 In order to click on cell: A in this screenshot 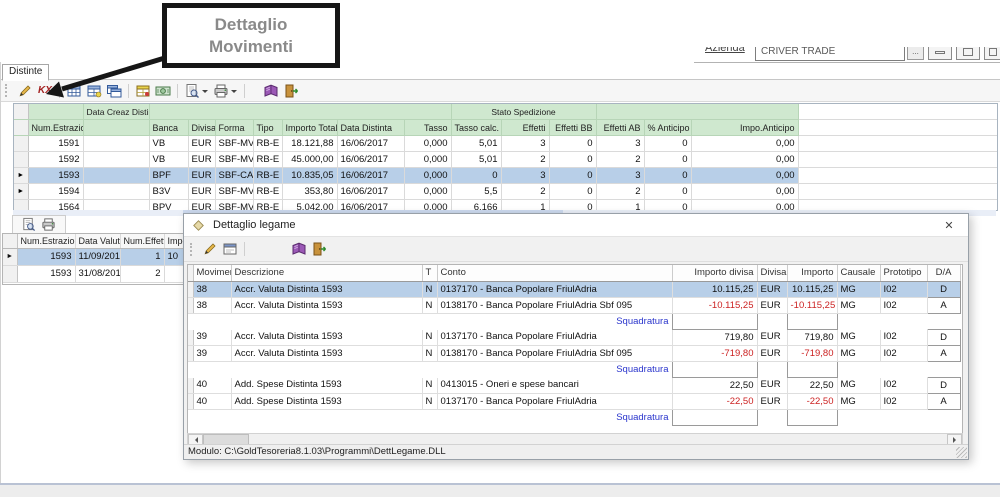, I will do `click(943, 353)`.